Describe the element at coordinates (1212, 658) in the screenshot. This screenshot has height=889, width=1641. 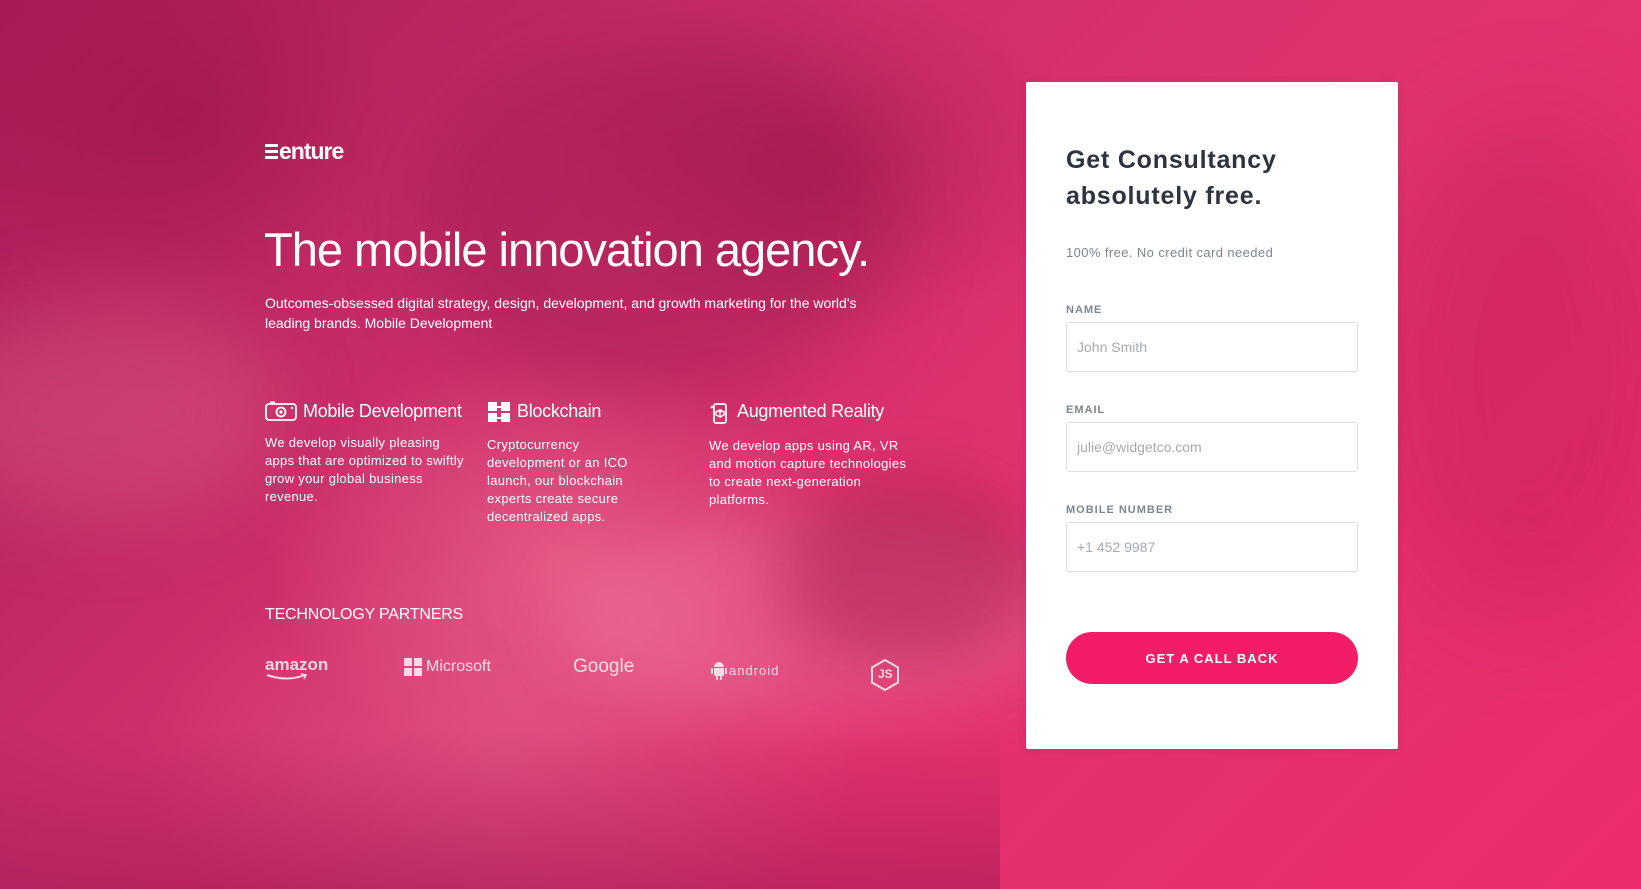
I see `get-call-back-button: GET A CALL BACK` at that location.